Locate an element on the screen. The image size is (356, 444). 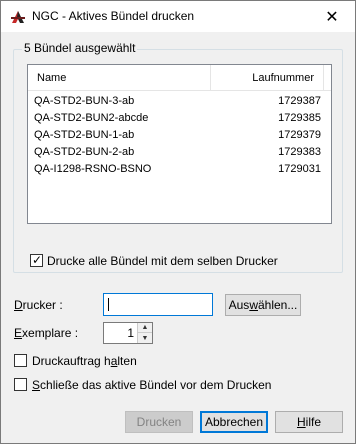
copies-stepper: 1 ▲ ▼ is located at coordinates (128, 333).